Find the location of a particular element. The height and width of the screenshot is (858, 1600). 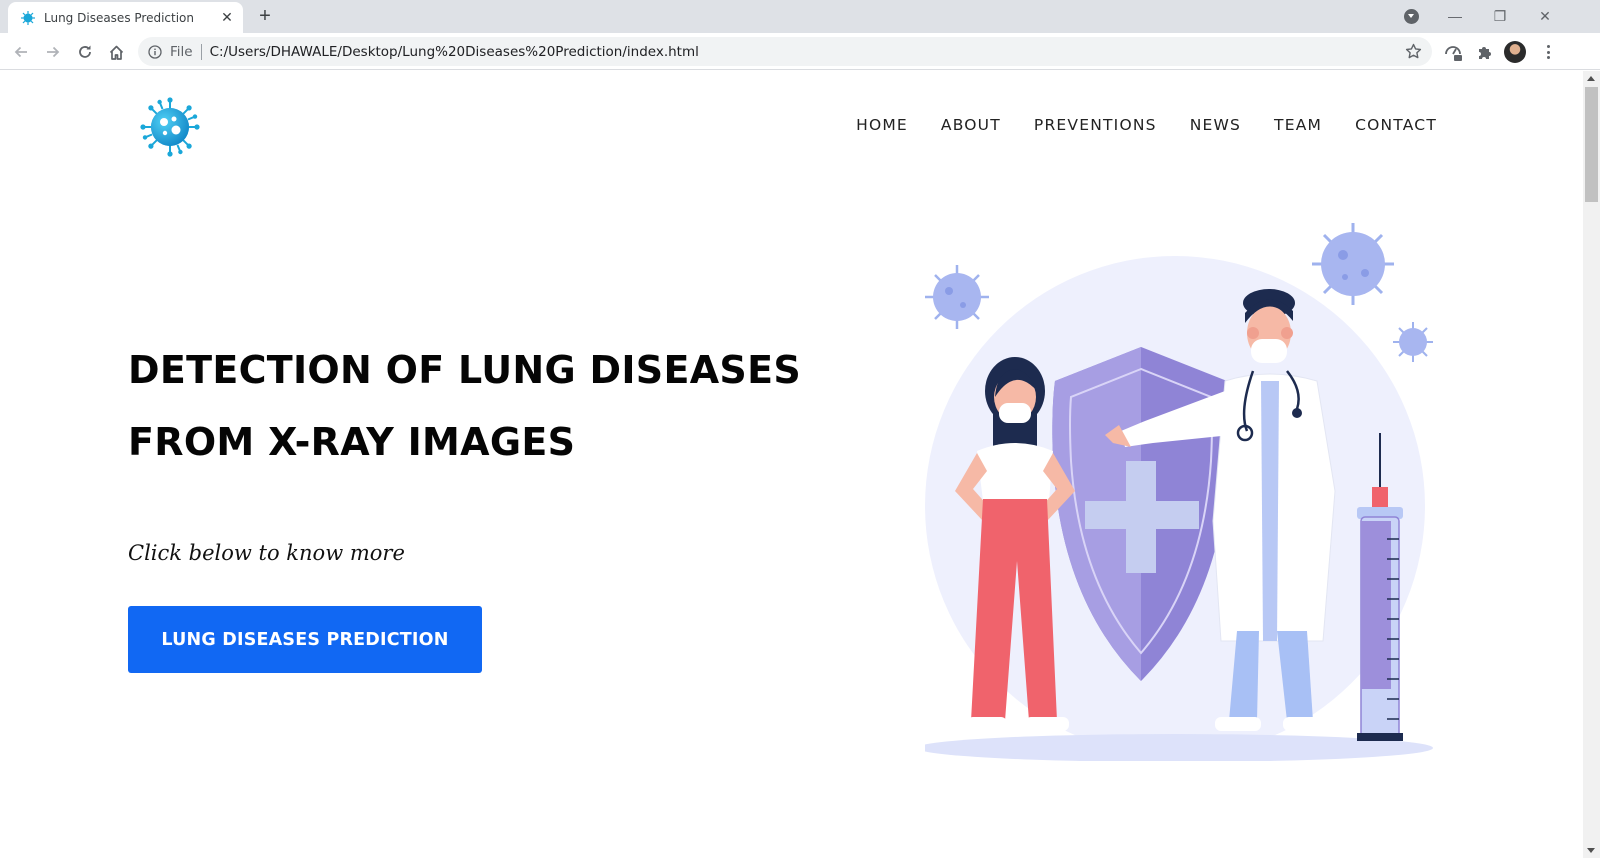

extensions-button is located at coordinates (1484, 52).